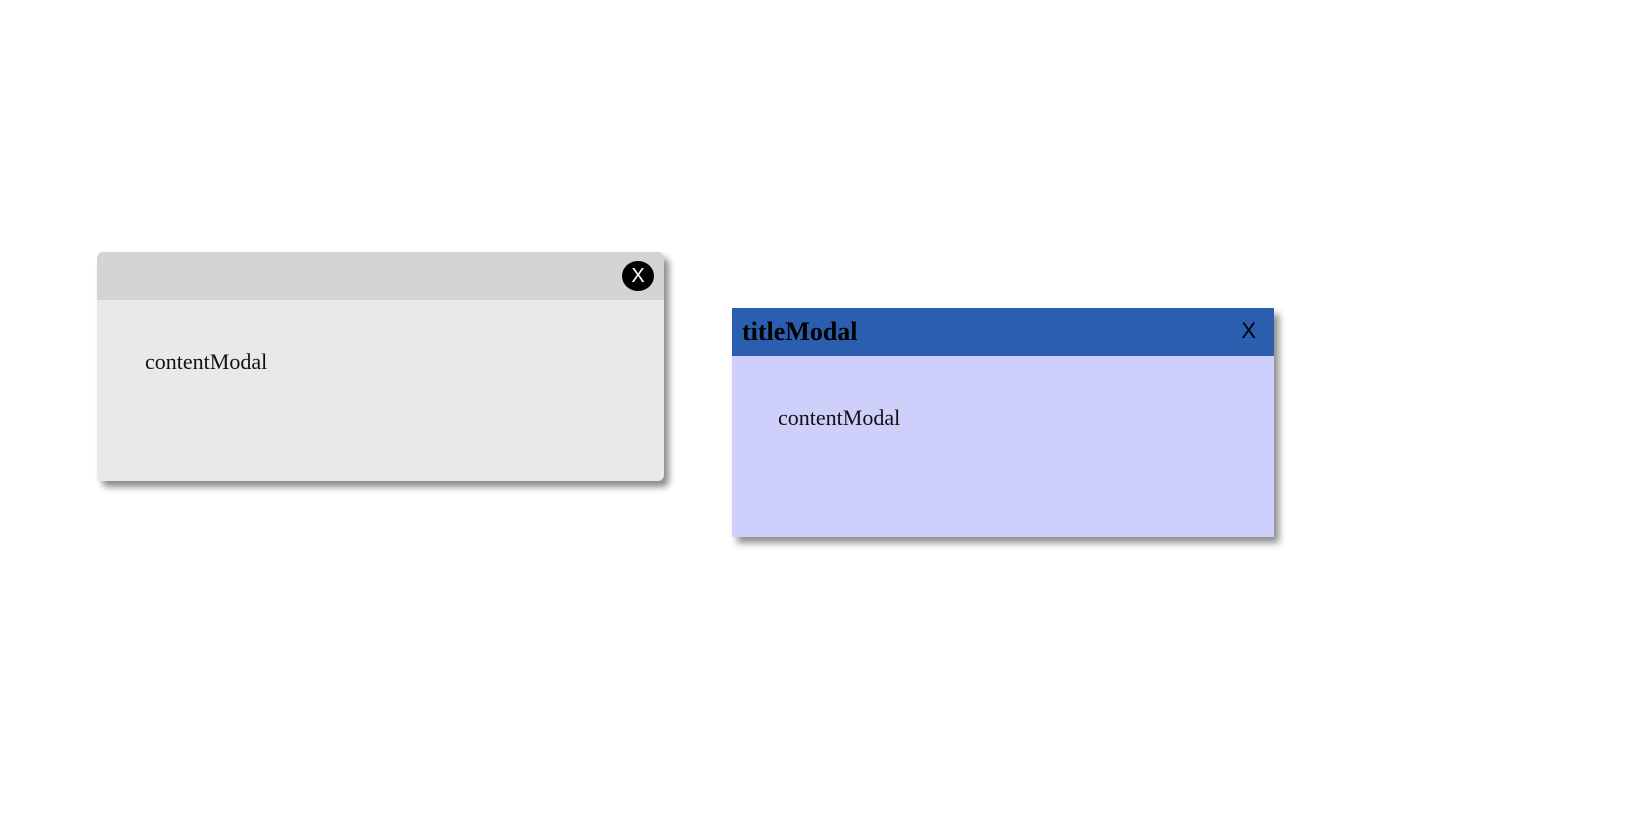 The image size is (1635, 820). Describe the element at coordinates (380, 366) in the screenshot. I see `modal-default: X contentModal` at that location.